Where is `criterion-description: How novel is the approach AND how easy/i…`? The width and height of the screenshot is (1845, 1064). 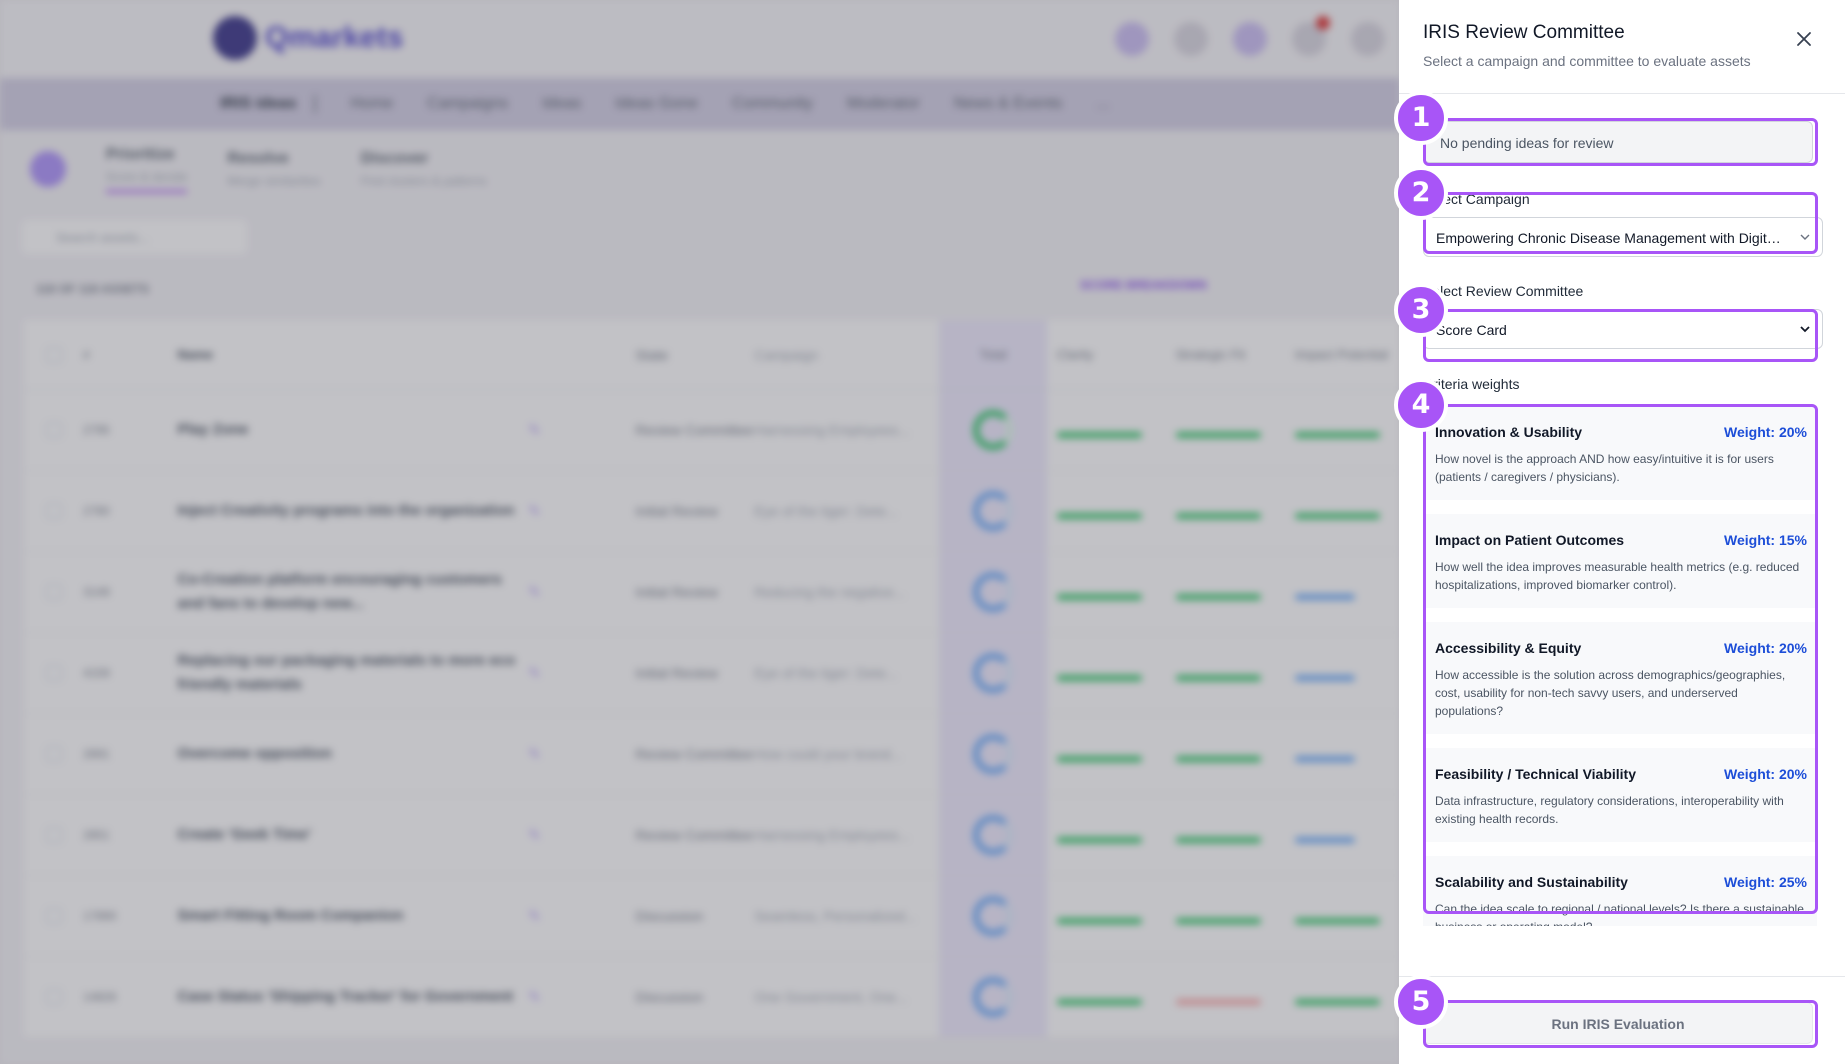 criterion-description: How novel is the approach AND how easy/i… is located at coordinates (1604, 468).